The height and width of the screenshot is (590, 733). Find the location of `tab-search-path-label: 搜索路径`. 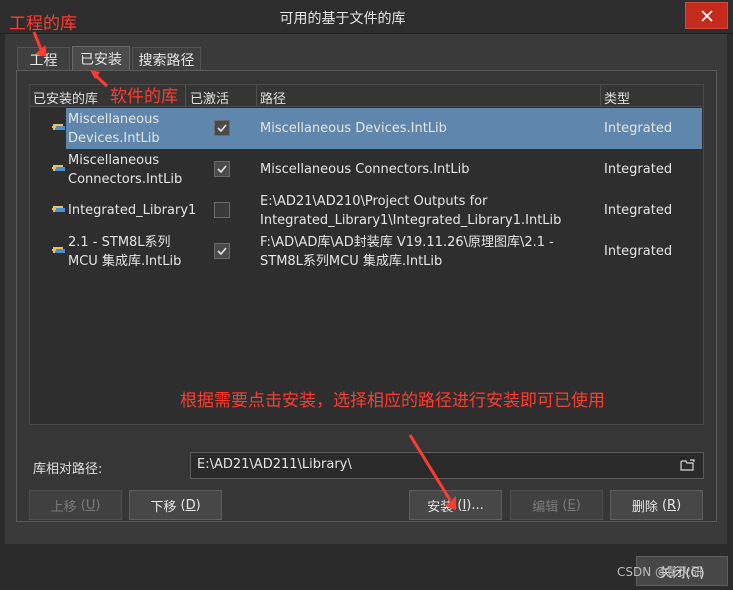

tab-search-path-label: 搜索路径 is located at coordinates (166, 60).